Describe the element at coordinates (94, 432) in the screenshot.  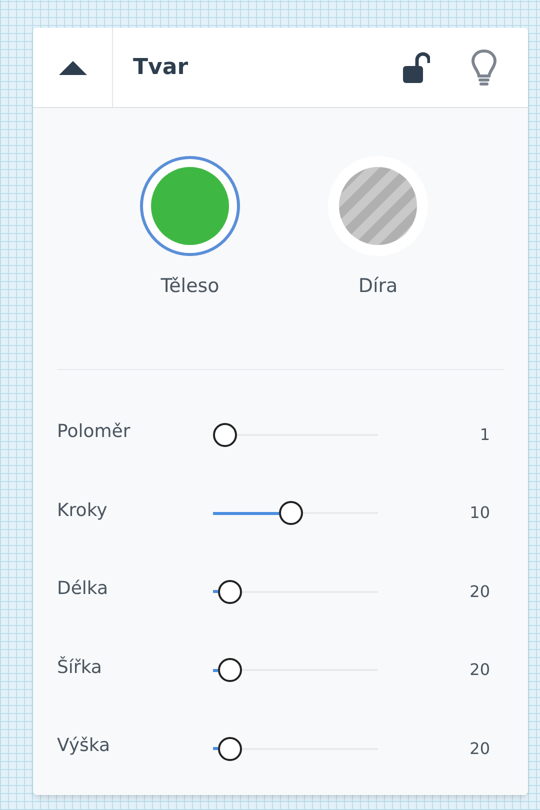
I see `parameter-label: Poloměr` at that location.